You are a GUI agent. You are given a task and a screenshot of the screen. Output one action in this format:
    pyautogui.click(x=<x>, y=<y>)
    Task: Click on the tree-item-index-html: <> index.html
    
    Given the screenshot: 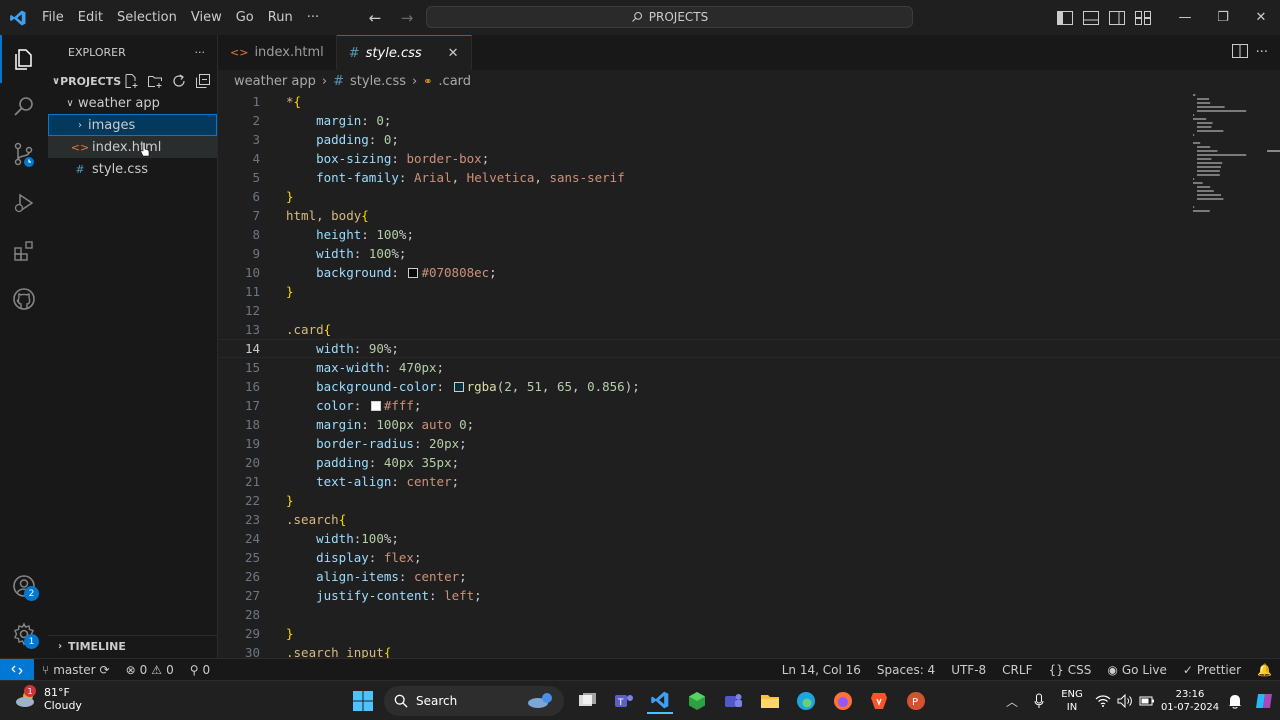 What is the action you would take?
    pyautogui.click(x=132, y=147)
    